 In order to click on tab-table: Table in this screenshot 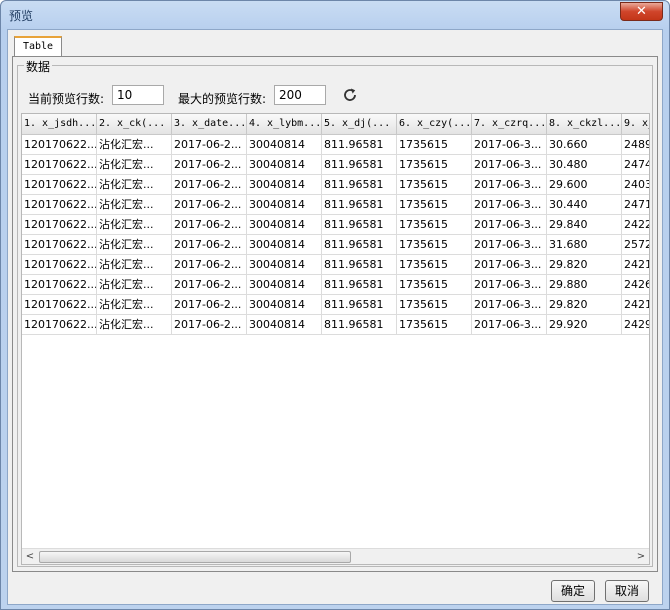, I will do `click(38, 46)`.